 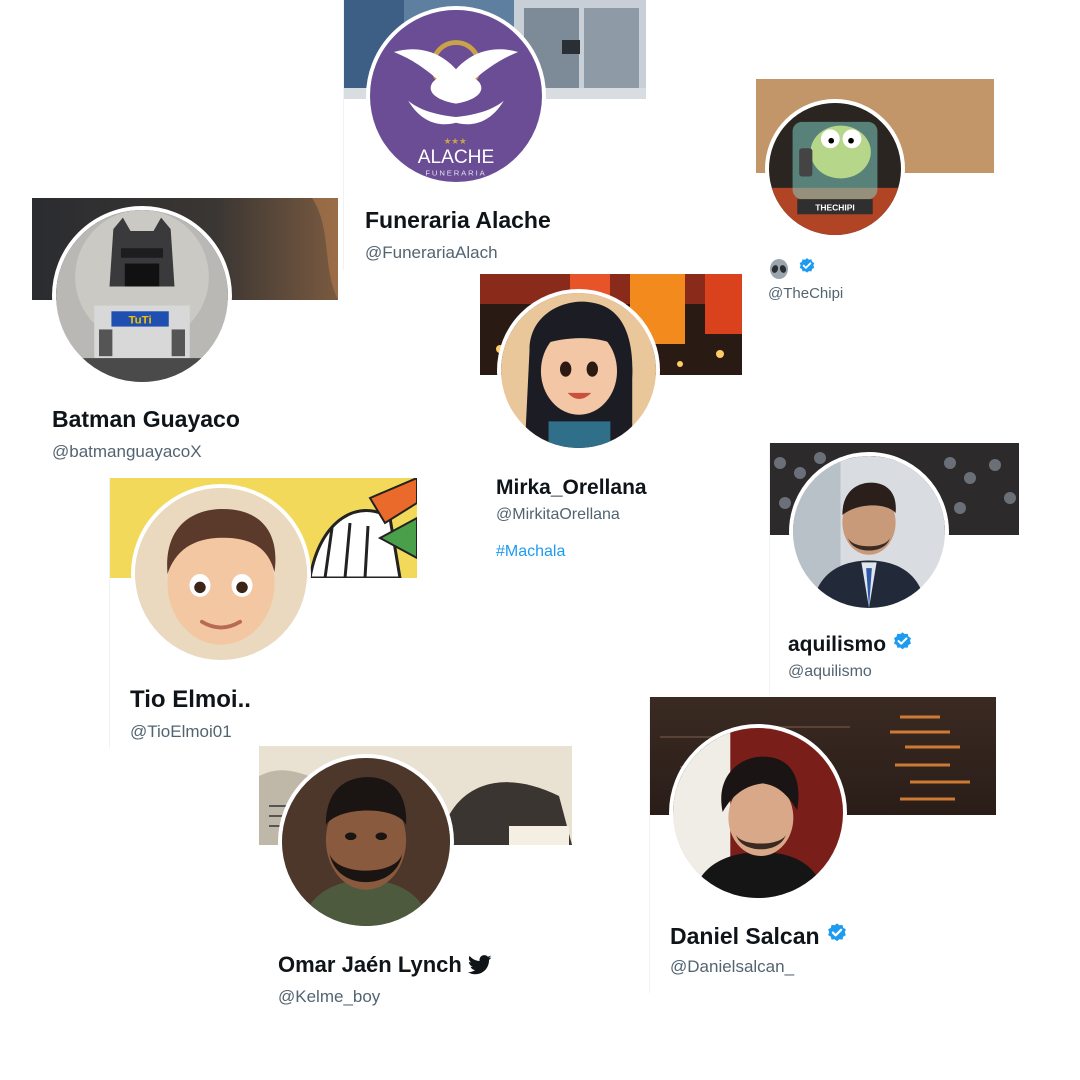 I want to click on profile-card-aquilismo: aquilismo @aquilismo, so click(x=894, y=569).